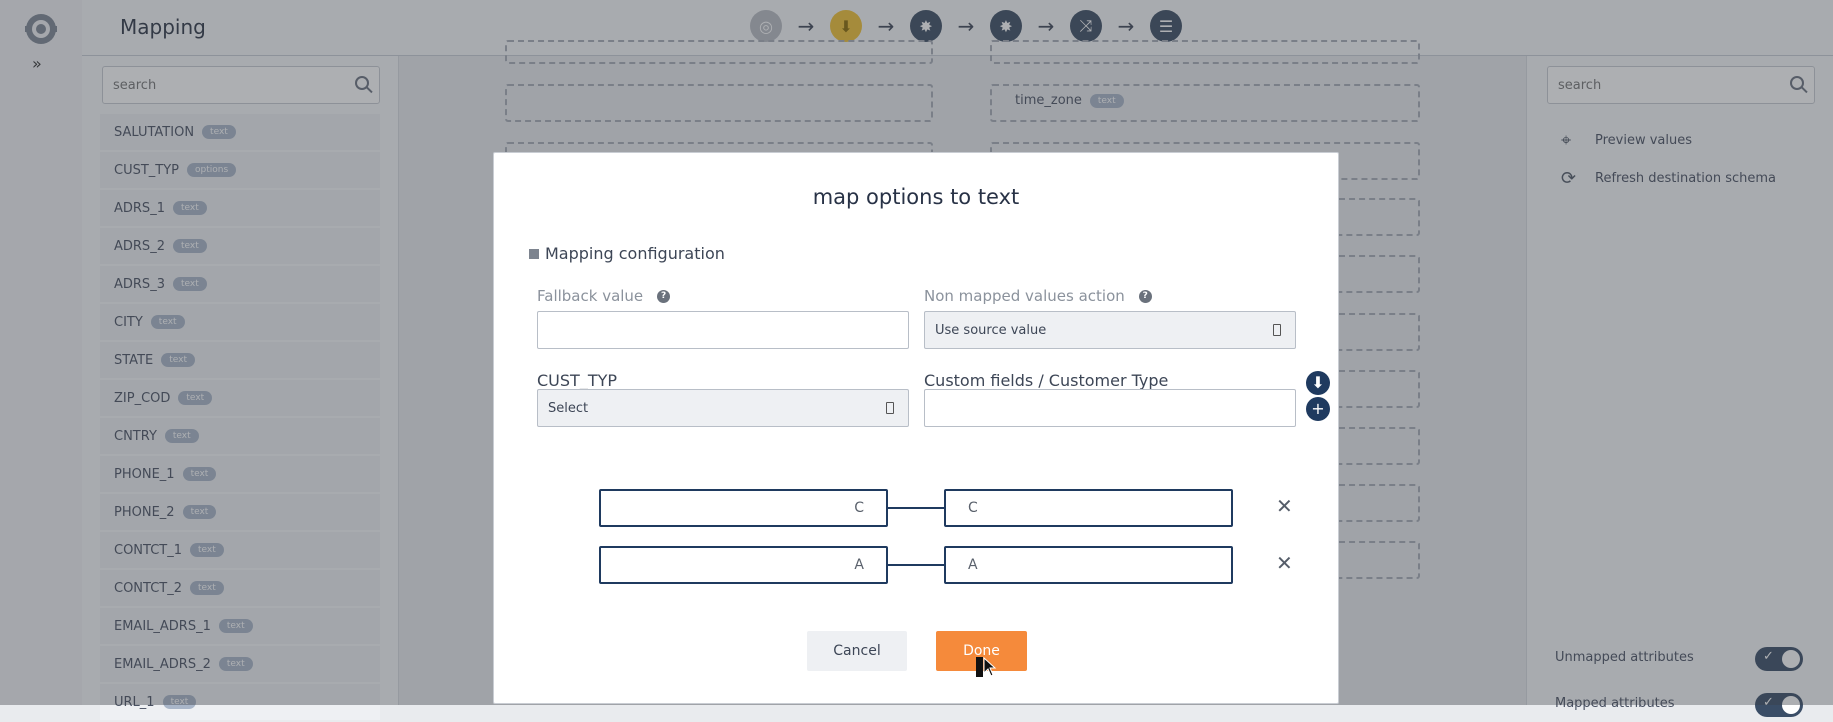 The width and height of the screenshot is (1833, 722). What do you see at coordinates (743, 565) in the screenshot?
I see `mapping-source-box: A` at bounding box center [743, 565].